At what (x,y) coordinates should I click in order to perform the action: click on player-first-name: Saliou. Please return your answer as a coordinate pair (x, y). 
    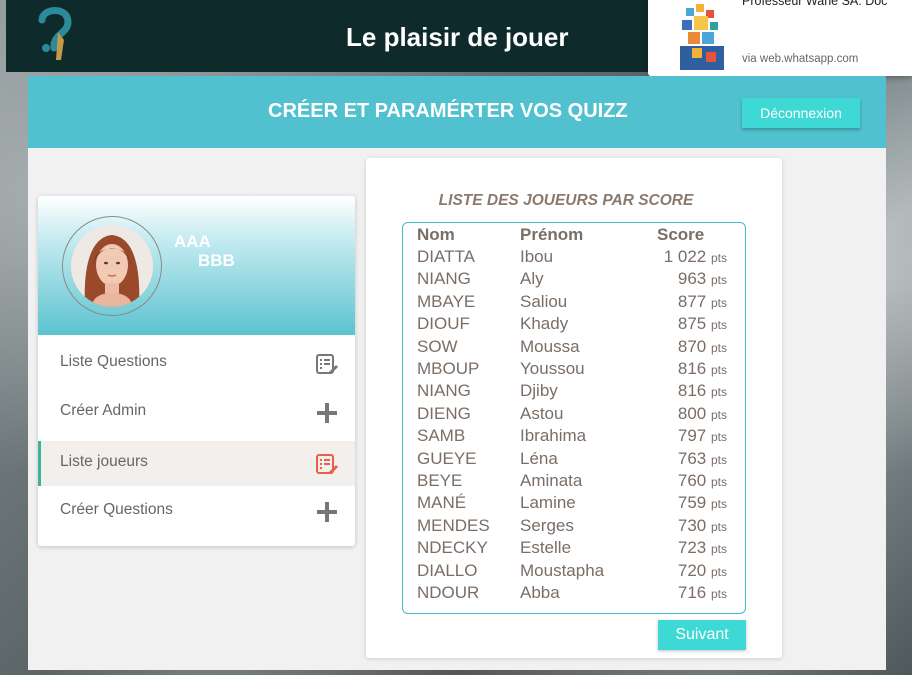
    Looking at the image, I should click on (544, 301).